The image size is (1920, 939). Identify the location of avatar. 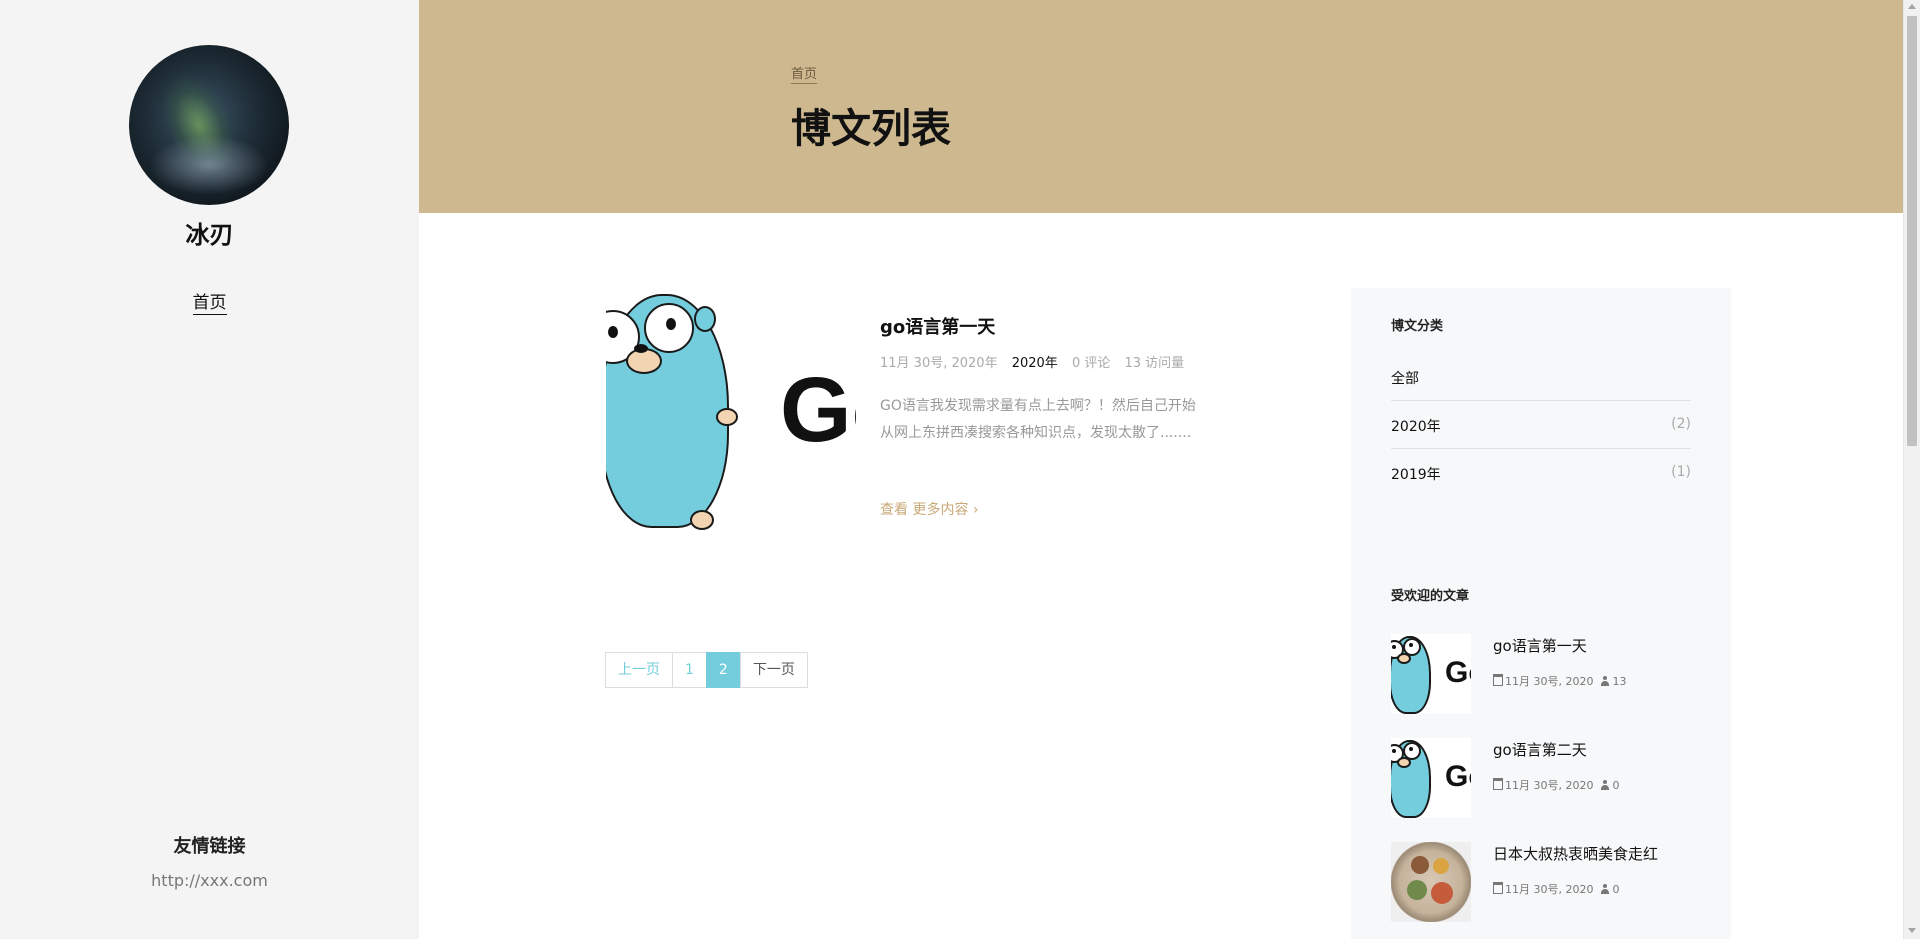
(209, 125).